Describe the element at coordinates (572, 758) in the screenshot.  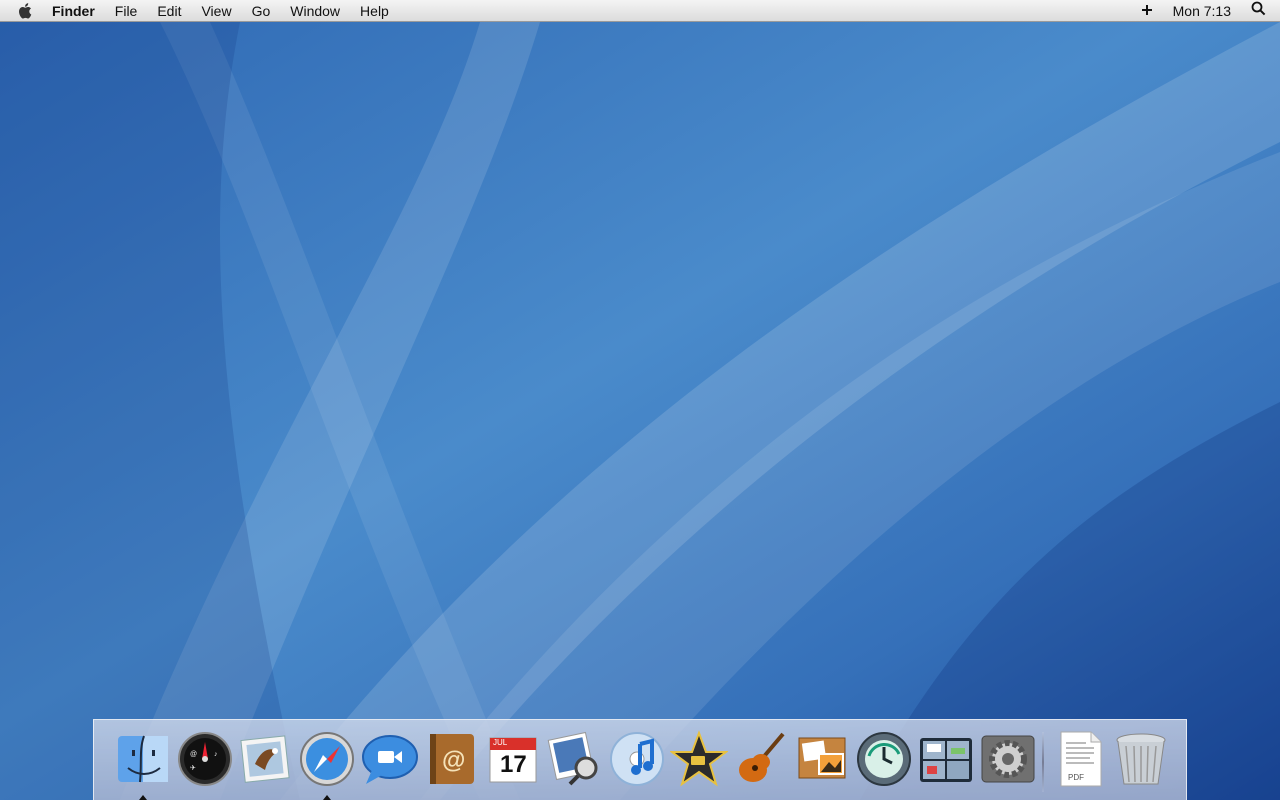
I see `preview-icon` at that location.